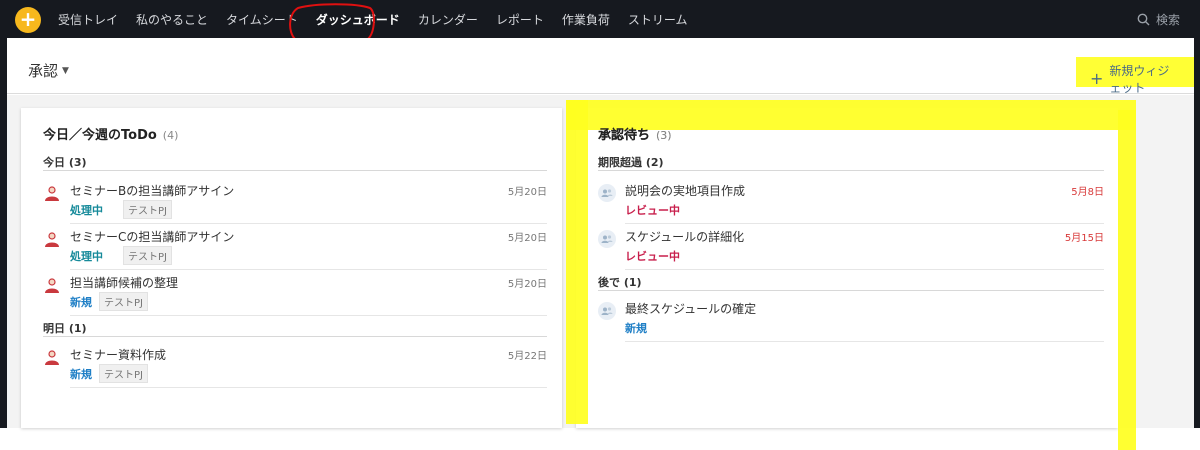  Describe the element at coordinates (358, 19) in the screenshot. I see `nav-dashboard: ダッシュボード` at that location.